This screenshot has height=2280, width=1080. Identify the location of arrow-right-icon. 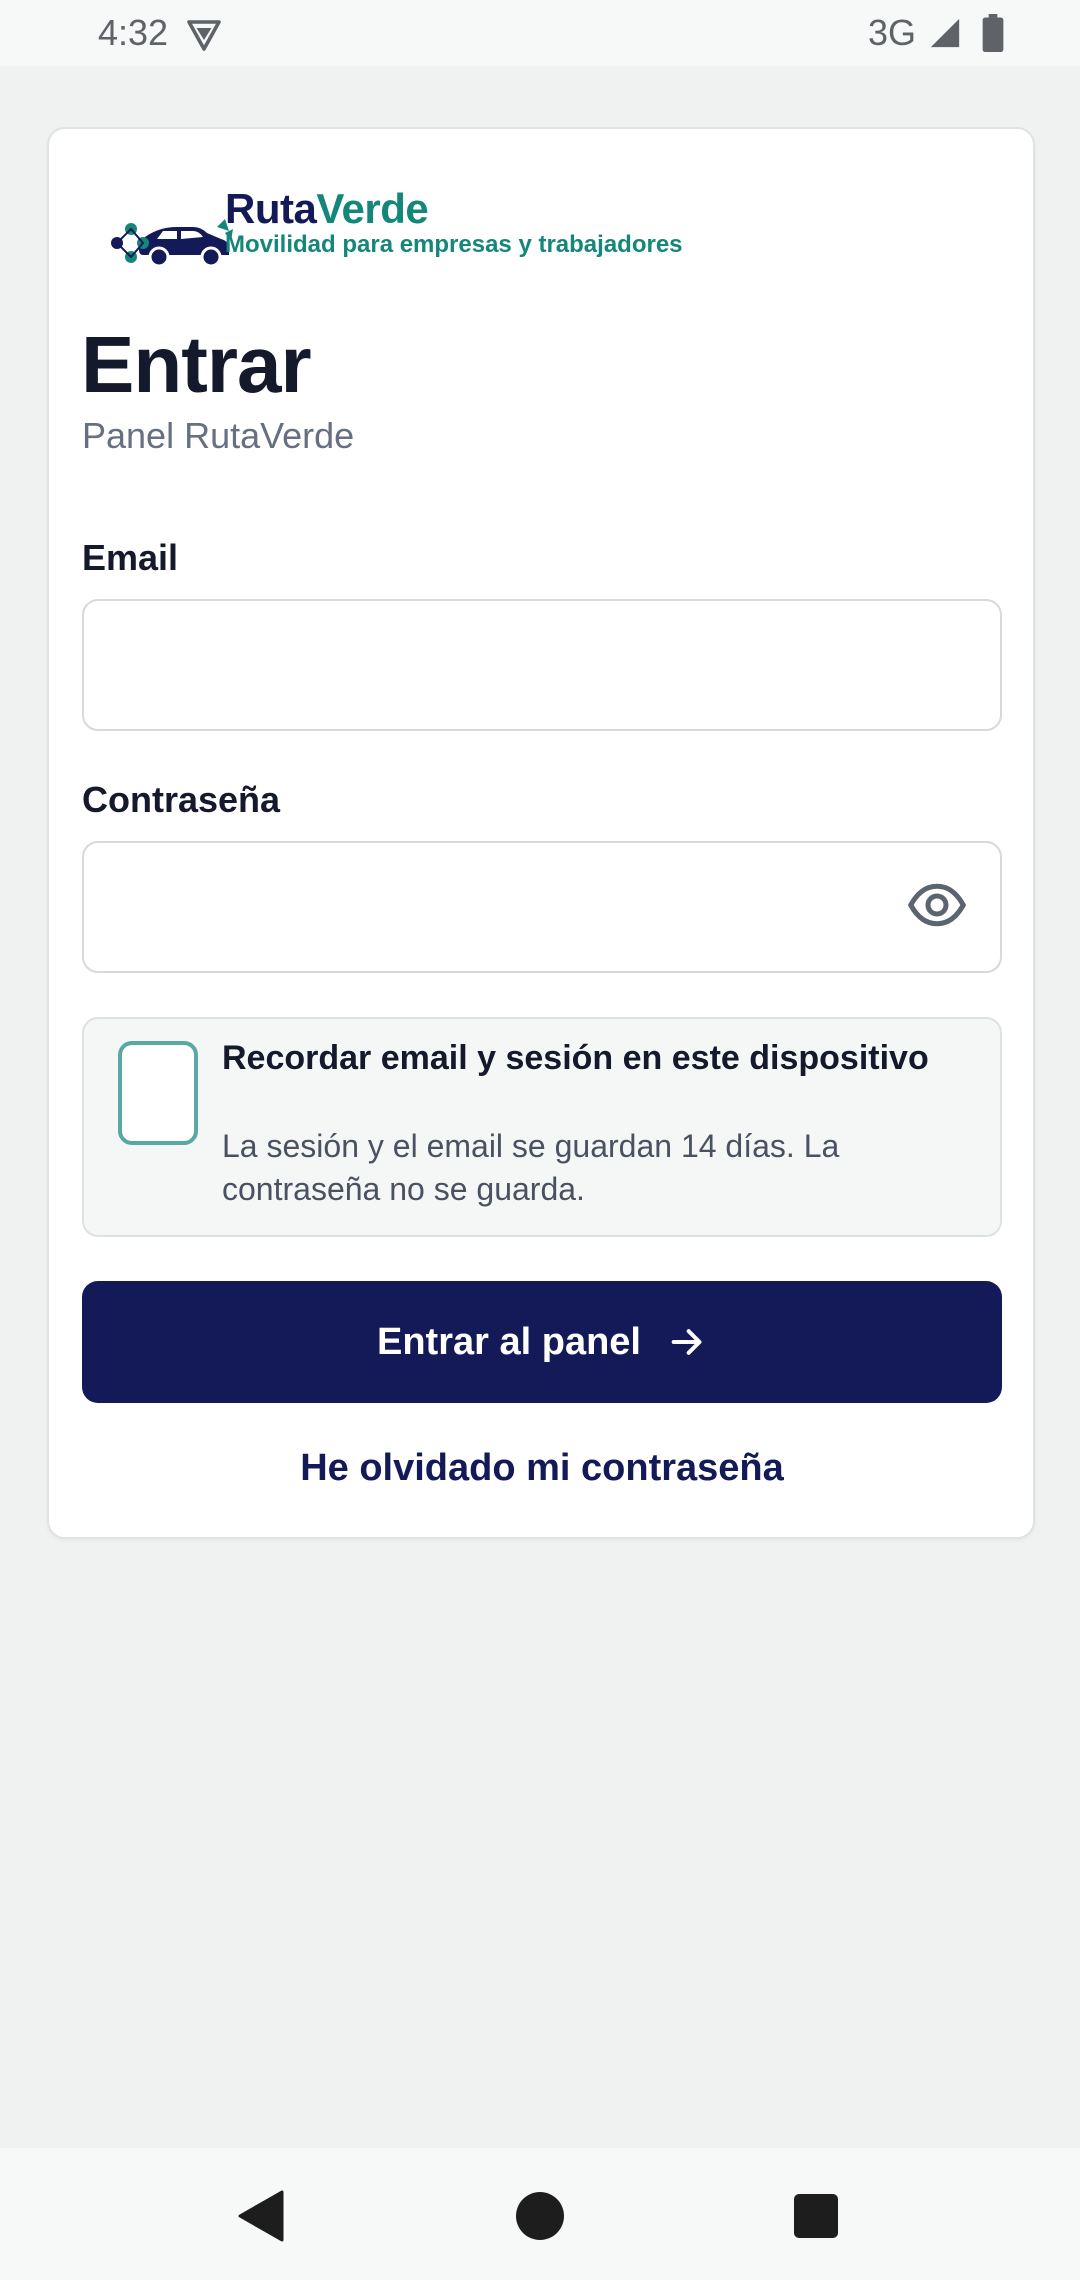
(686, 1342).